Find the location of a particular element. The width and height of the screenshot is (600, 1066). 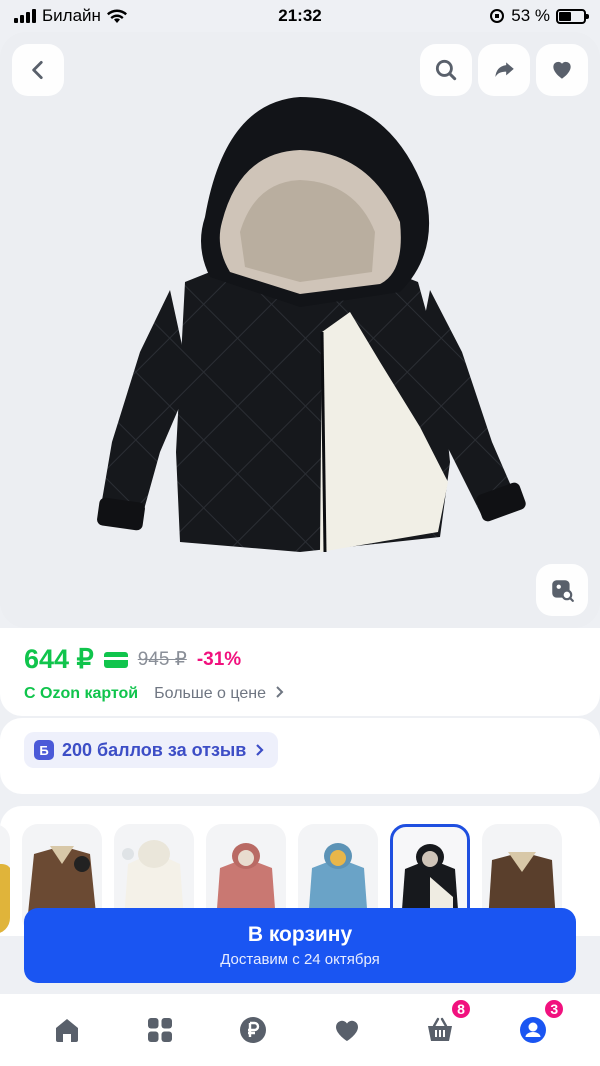

heart-icon is located at coordinates (562, 70).